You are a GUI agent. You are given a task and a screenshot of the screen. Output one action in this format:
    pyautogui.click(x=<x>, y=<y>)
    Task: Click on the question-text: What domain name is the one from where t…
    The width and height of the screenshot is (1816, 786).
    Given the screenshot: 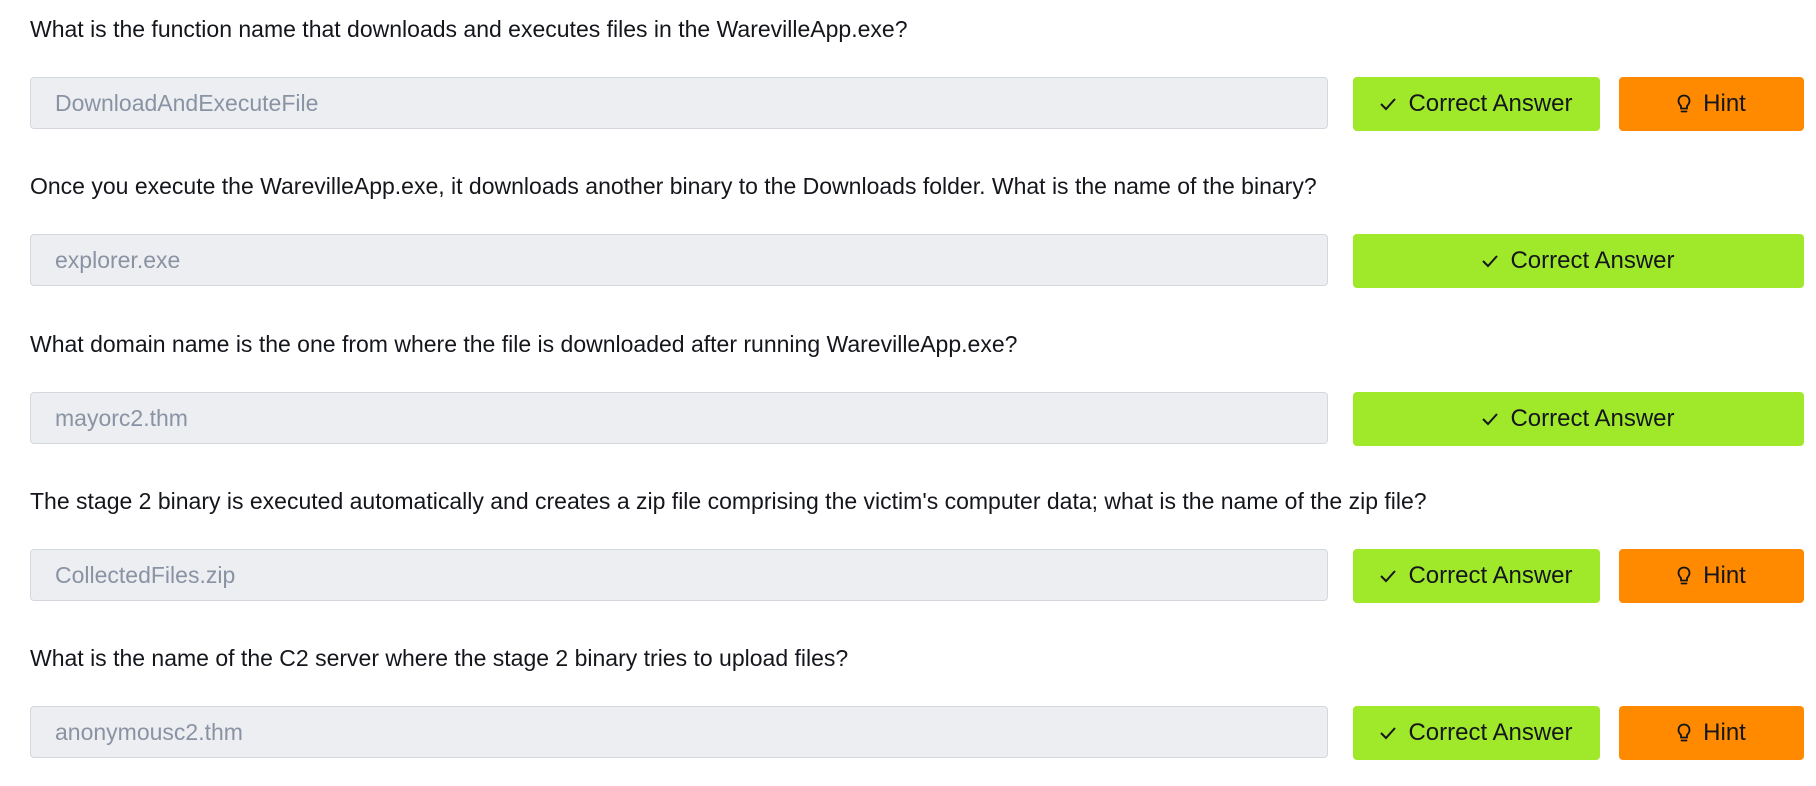 What is the action you would take?
    pyautogui.click(x=524, y=344)
    